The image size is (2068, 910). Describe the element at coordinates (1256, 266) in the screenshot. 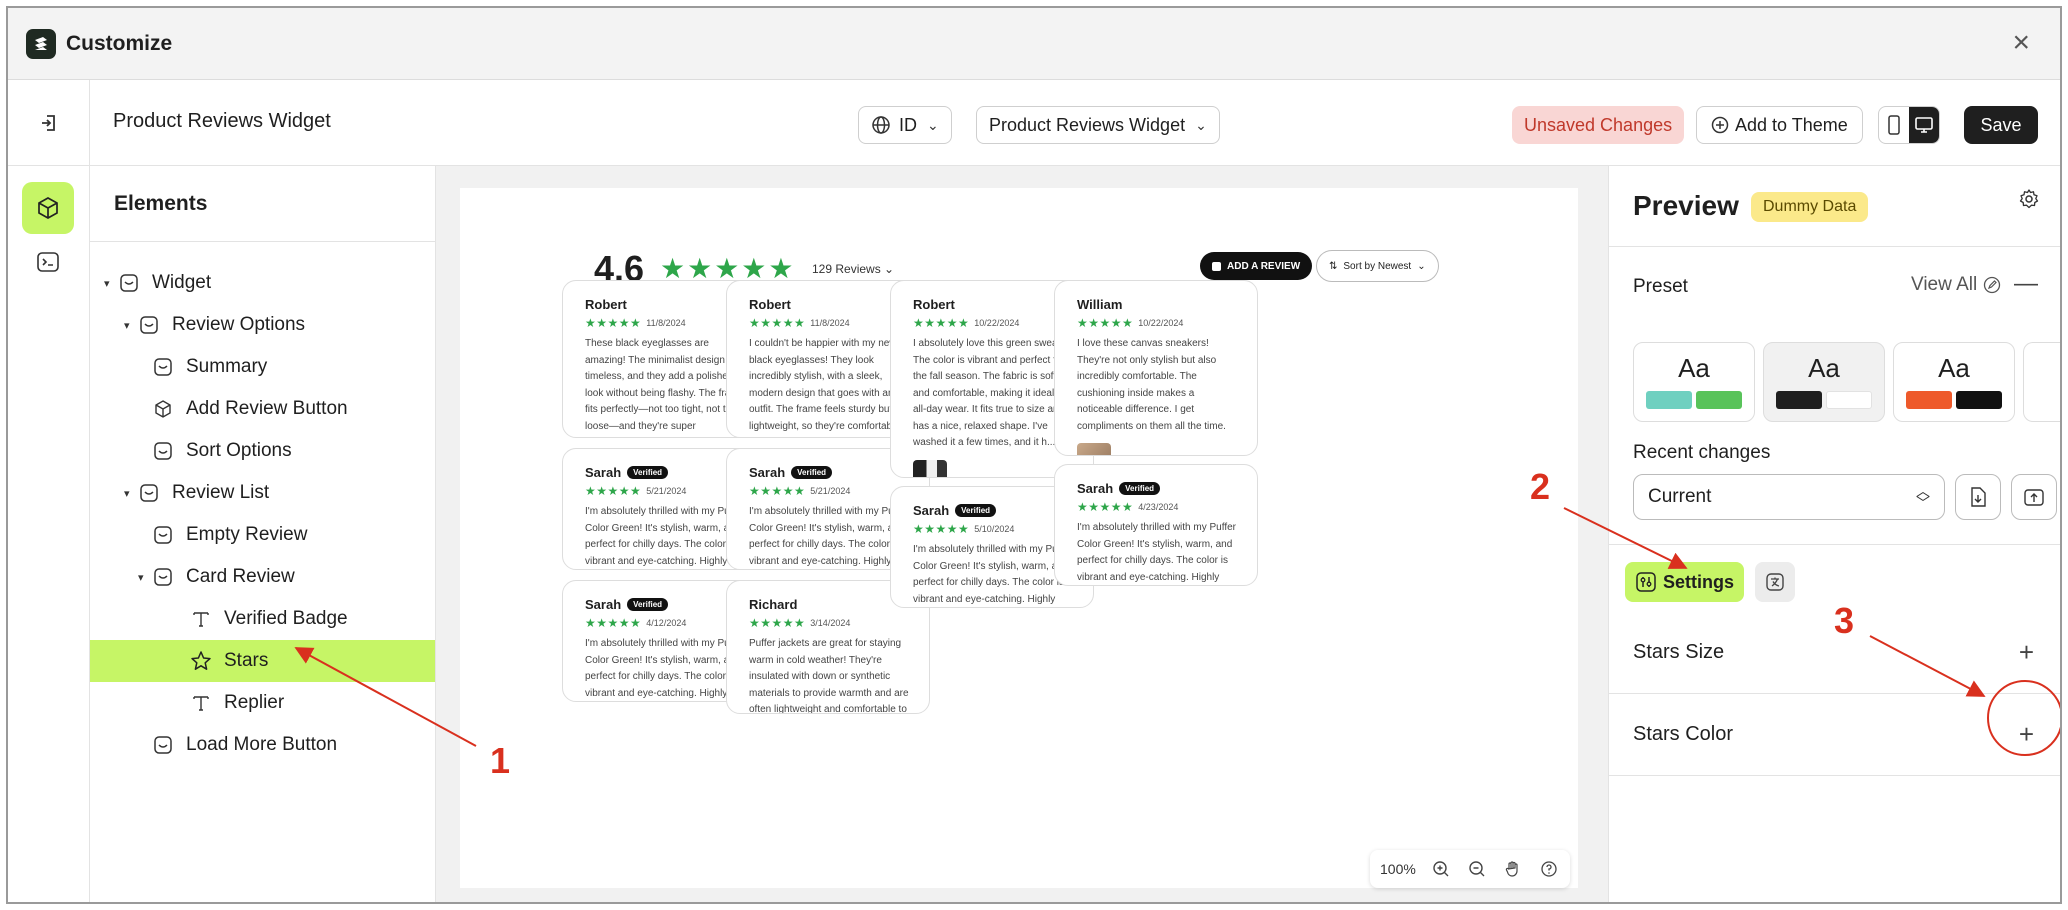

I see `add-review-button: ADD A REVIEW` at that location.